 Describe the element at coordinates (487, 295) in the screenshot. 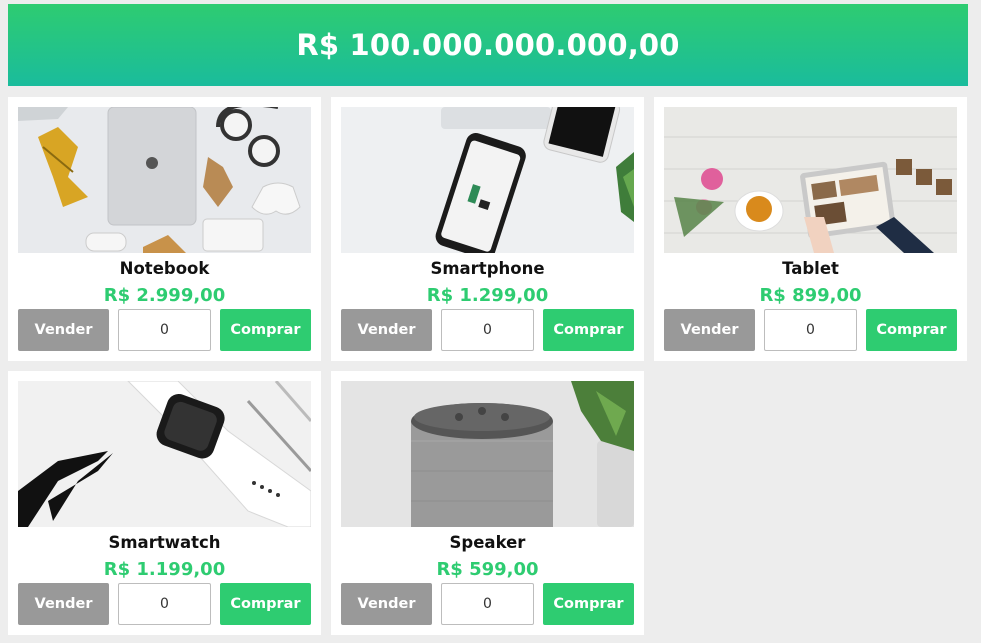

I see `product-price: R$ 1.299,00` at that location.